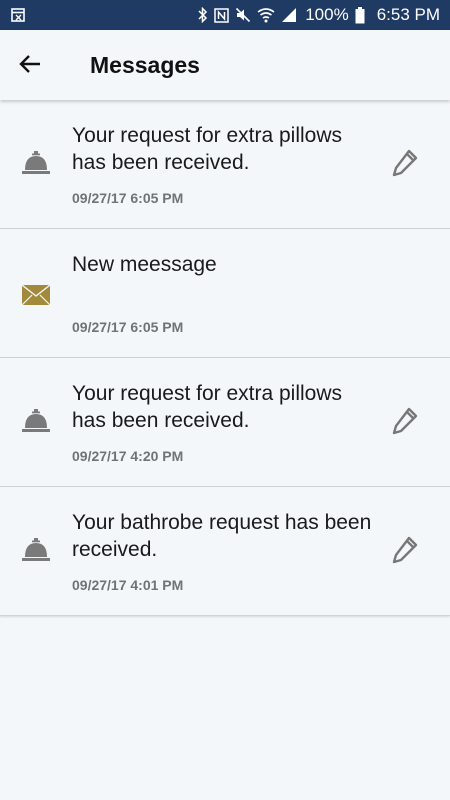  Describe the element at coordinates (360, 15) in the screenshot. I see `battery-icon` at that location.